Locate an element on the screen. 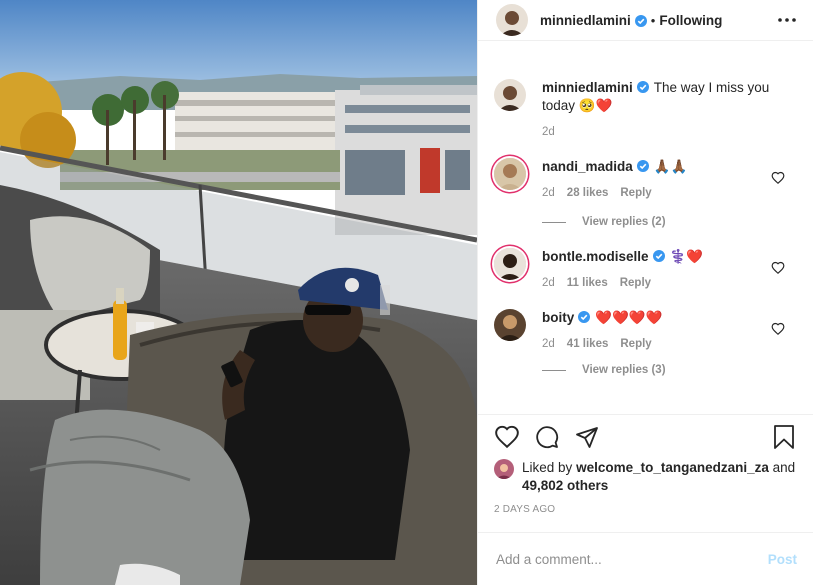 Image resolution: width=813 pixels, height=585 pixels. post-comment-button: Post is located at coordinates (782, 559).